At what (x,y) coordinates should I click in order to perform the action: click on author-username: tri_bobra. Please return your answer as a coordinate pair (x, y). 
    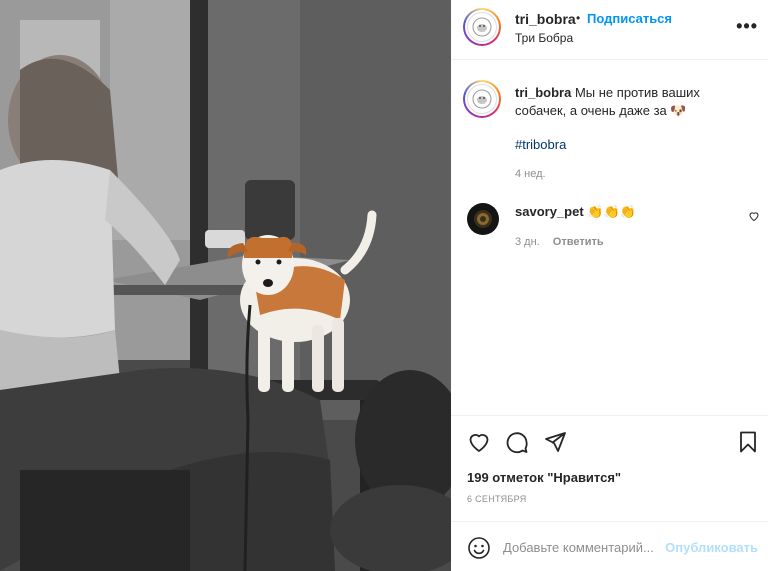
    Looking at the image, I should click on (545, 19).